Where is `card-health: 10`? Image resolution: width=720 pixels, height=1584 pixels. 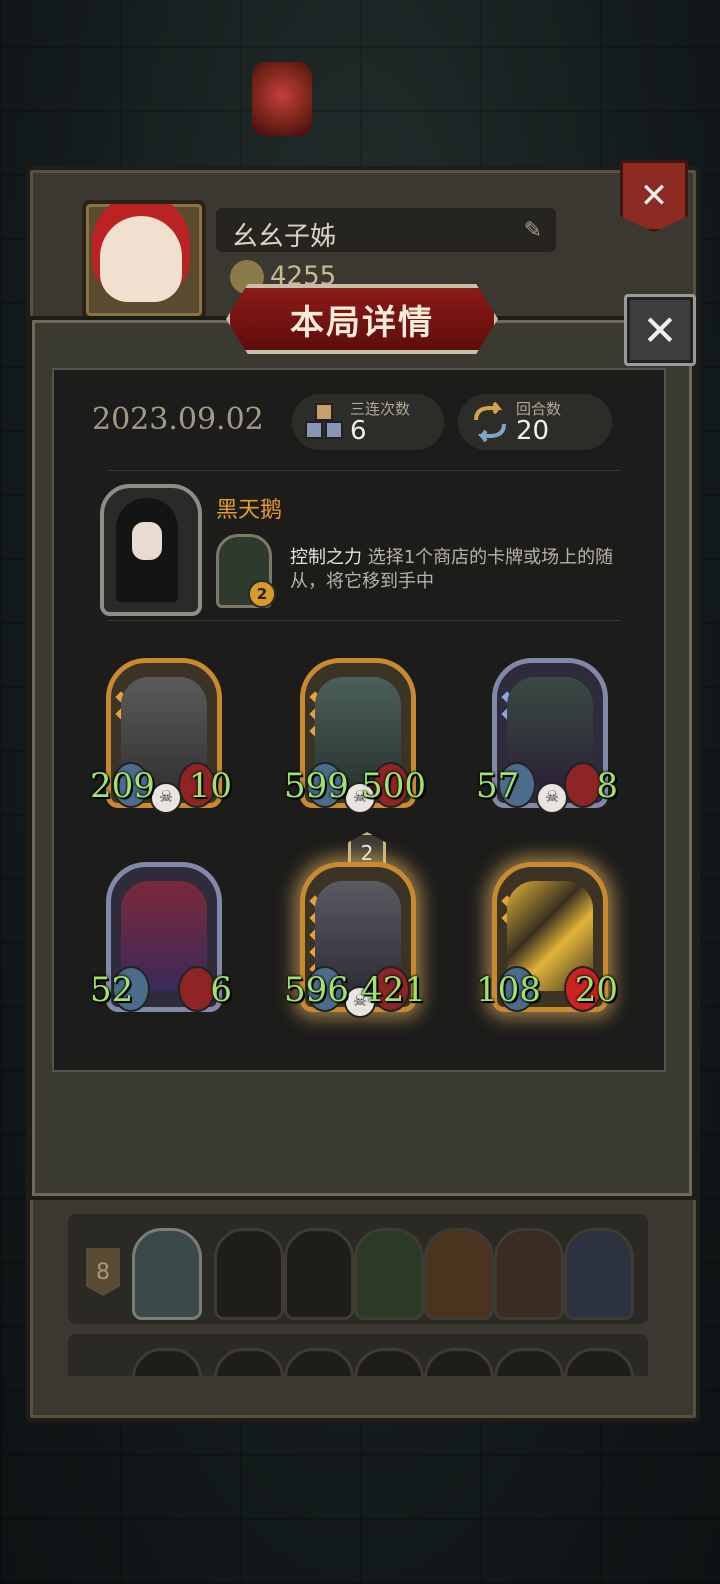
card-health: 10 is located at coordinates (210, 786).